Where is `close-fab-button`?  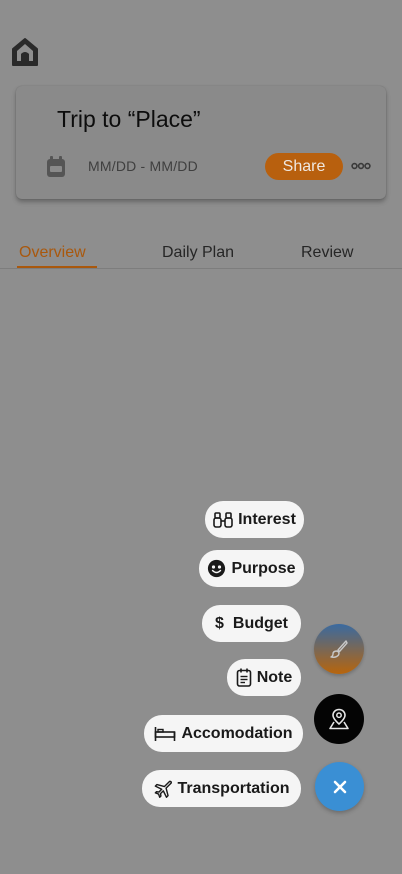 close-fab-button is located at coordinates (339, 786).